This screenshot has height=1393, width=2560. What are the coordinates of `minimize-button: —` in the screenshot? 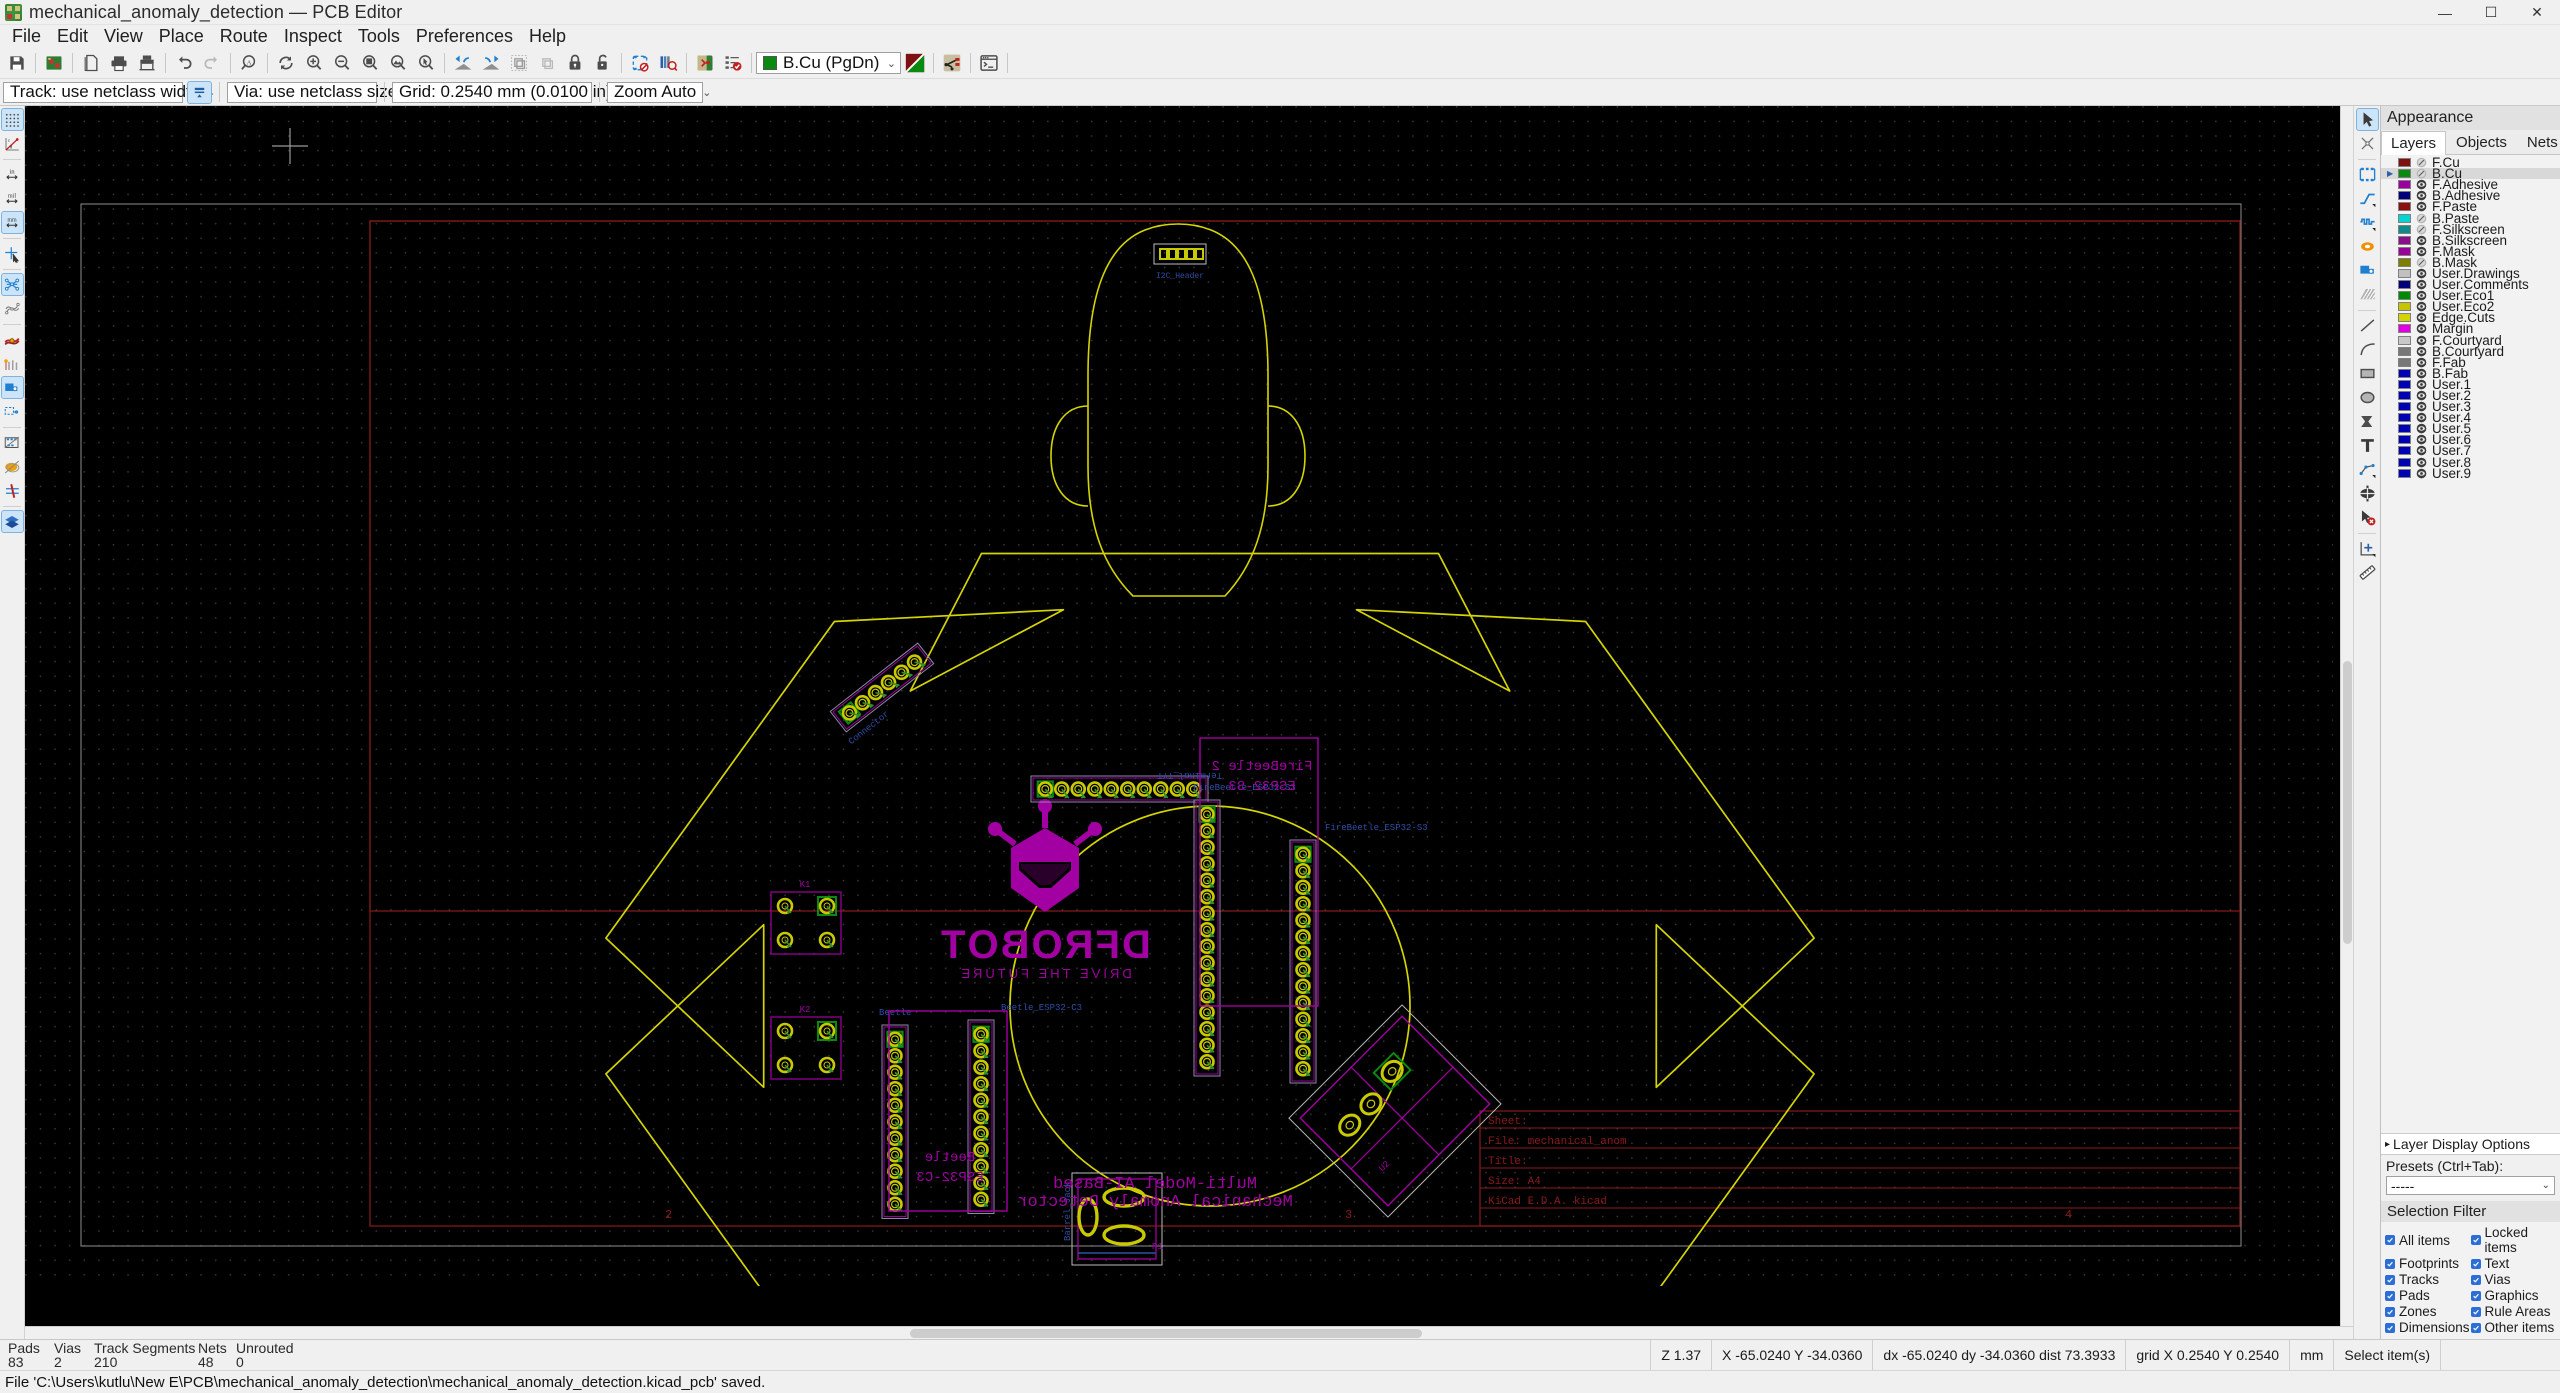 It's located at (2445, 12).